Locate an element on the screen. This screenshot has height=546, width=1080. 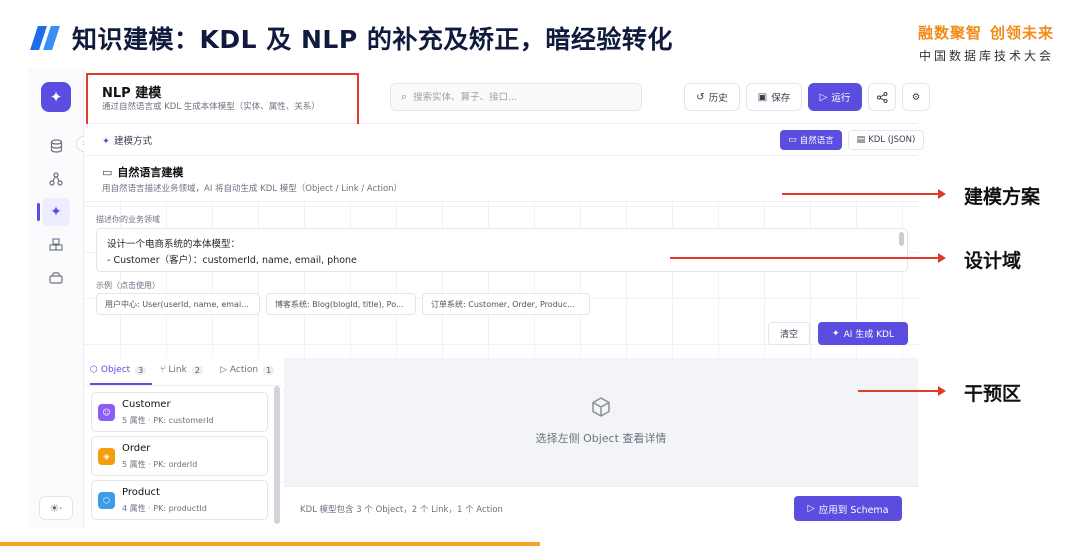
tab-object: ⬡ Object 3 is located at coordinates (118, 370).